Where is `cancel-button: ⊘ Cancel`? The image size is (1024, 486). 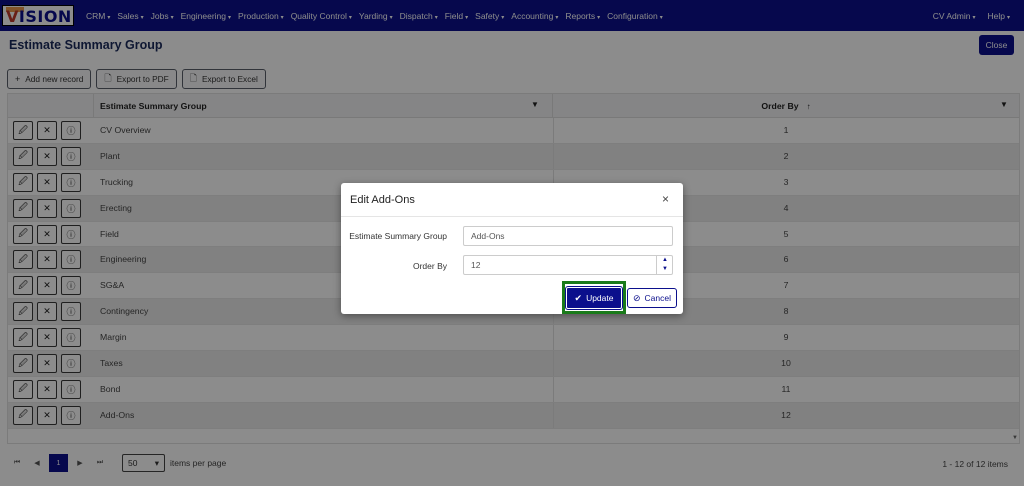 cancel-button: ⊘ Cancel is located at coordinates (652, 298).